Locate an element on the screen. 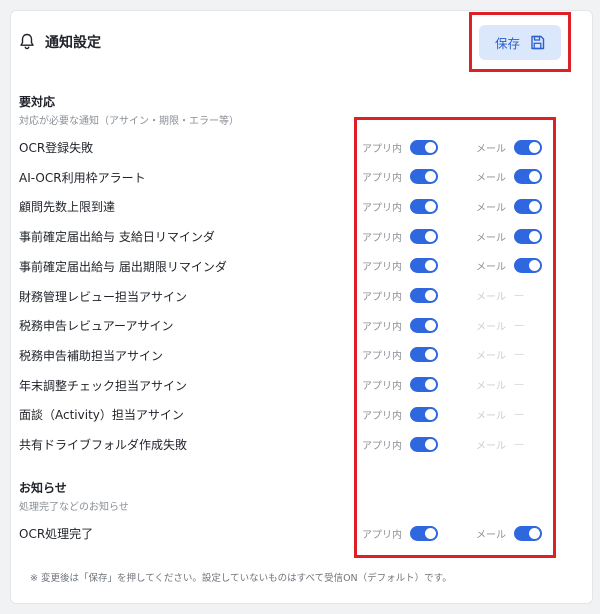 The height and width of the screenshot is (614, 600). notification-label: OCR登録失敗 is located at coordinates (56, 148).